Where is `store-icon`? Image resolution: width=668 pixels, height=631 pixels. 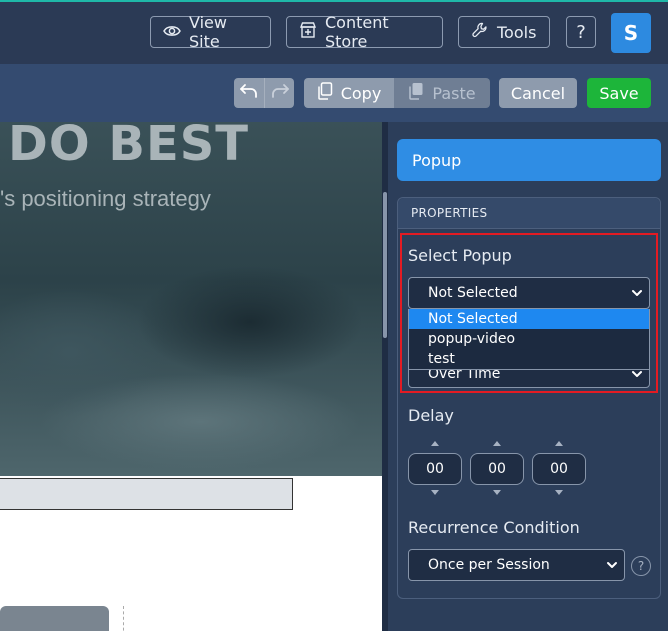 store-icon is located at coordinates (308, 32).